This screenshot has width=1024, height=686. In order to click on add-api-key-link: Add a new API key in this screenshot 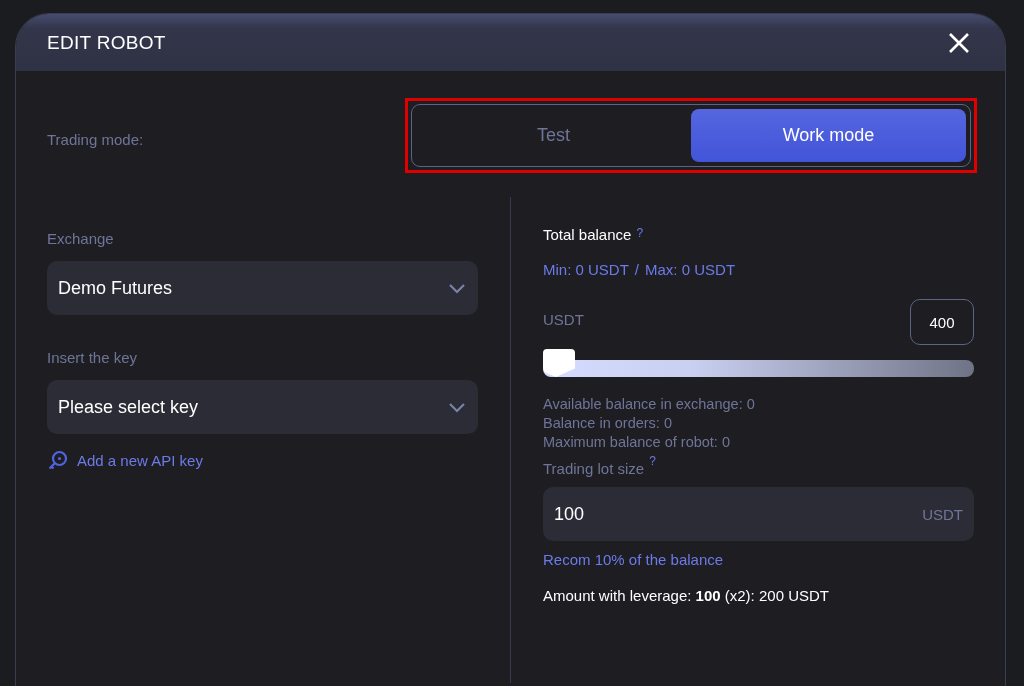, I will do `click(125, 460)`.